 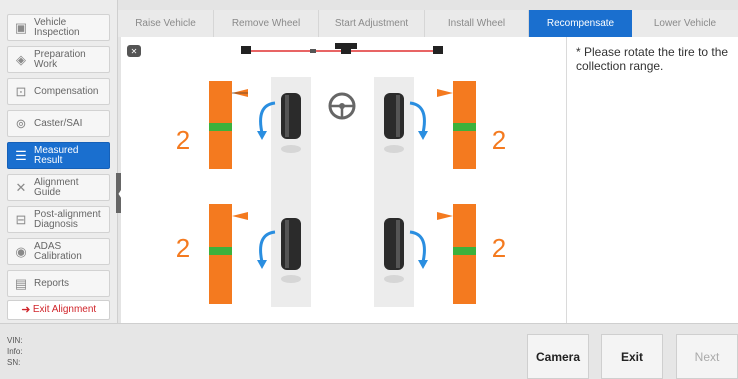 What do you see at coordinates (342, 106) in the screenshot?
I see `steering-wheel-icon` at bounding box center [342, 106].